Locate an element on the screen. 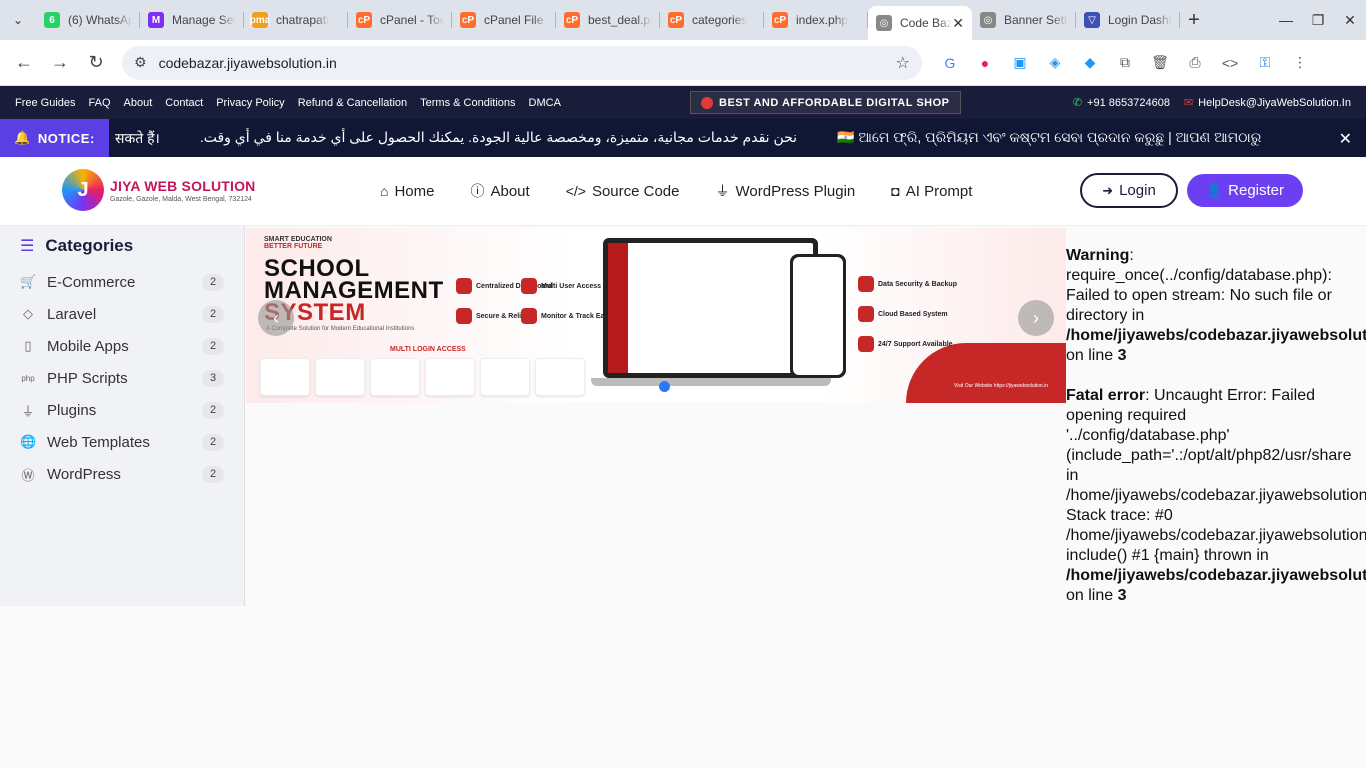 This screenshot has height=768, width=1366. topbar-link: DMCA is located at coordinates (545, 103).